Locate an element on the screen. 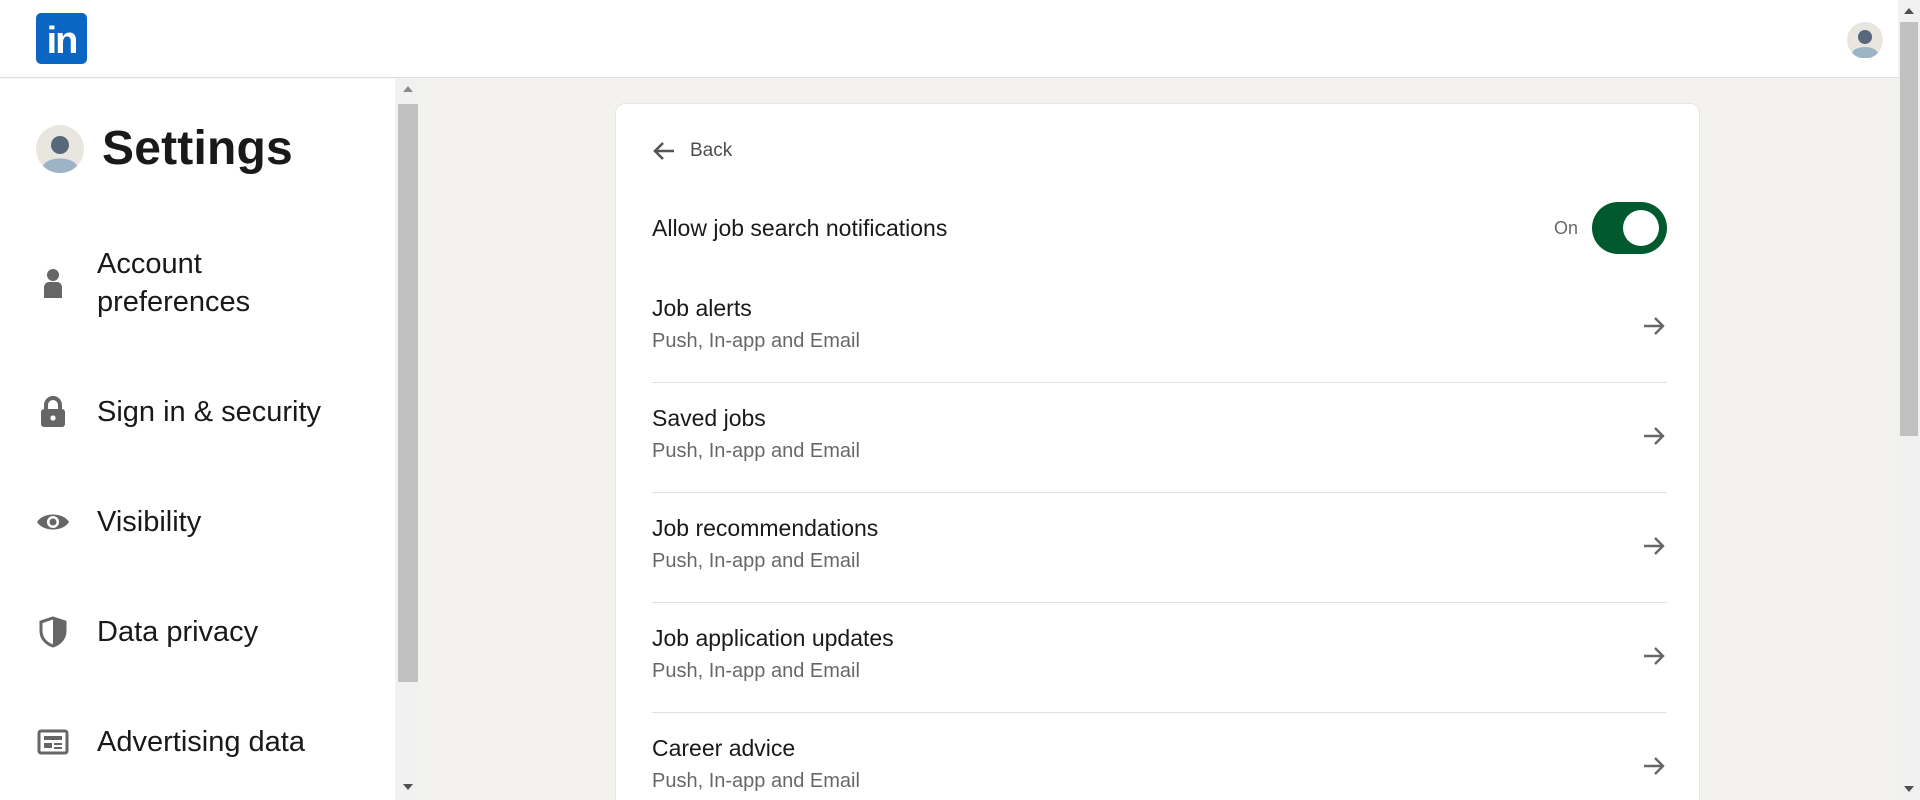 The image size is (1920, 800). back-label: Back is located at coordinates (711, 150).